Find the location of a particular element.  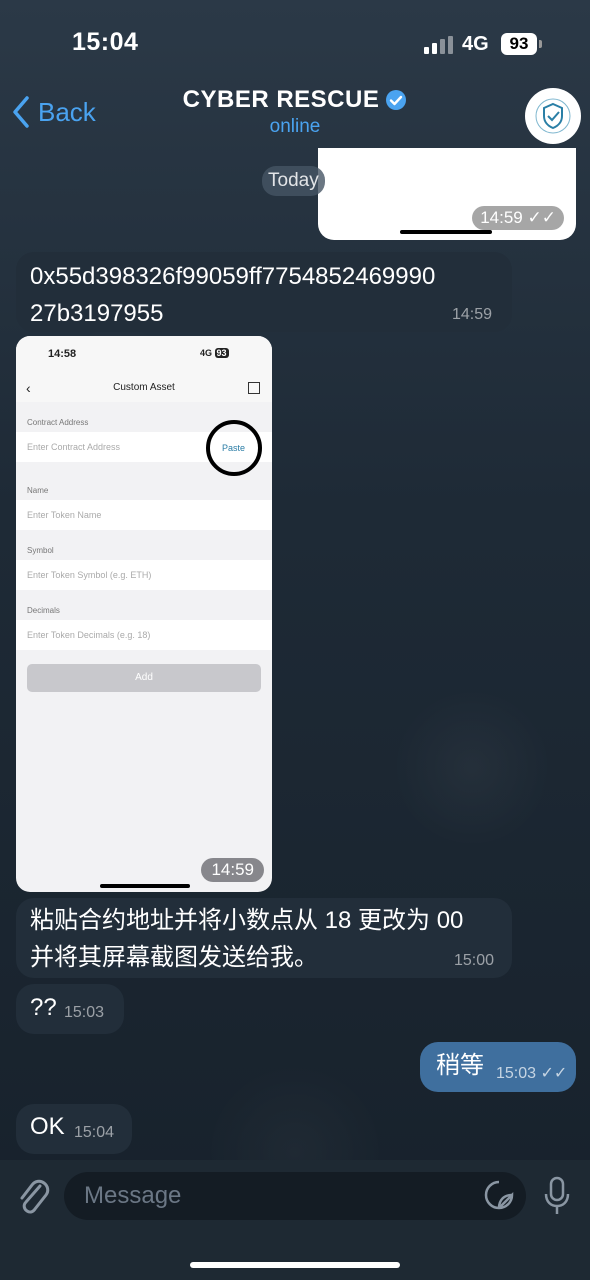

date-separator: Today is located at coordinates (293, 181).